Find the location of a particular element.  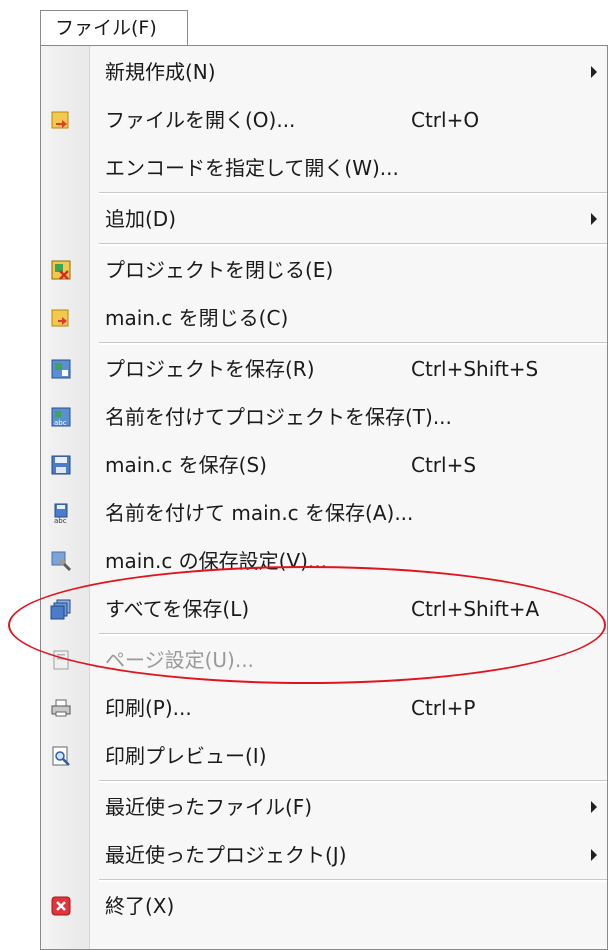

menu-item-save-project: プロジェクトを保存(R) Ctrl+Shift+S is located at coordinates (324, 369).